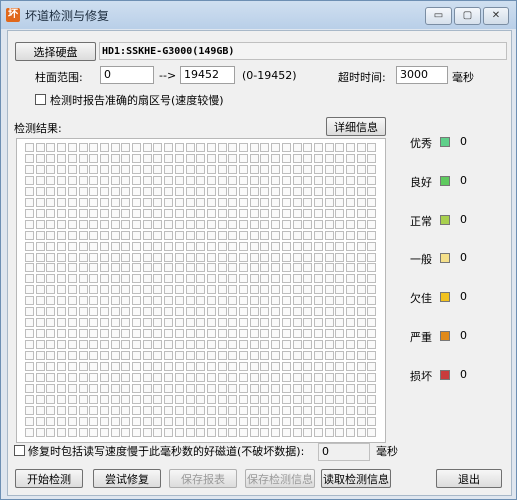  I want to click on range-start-input: 0, so click(127, 75).